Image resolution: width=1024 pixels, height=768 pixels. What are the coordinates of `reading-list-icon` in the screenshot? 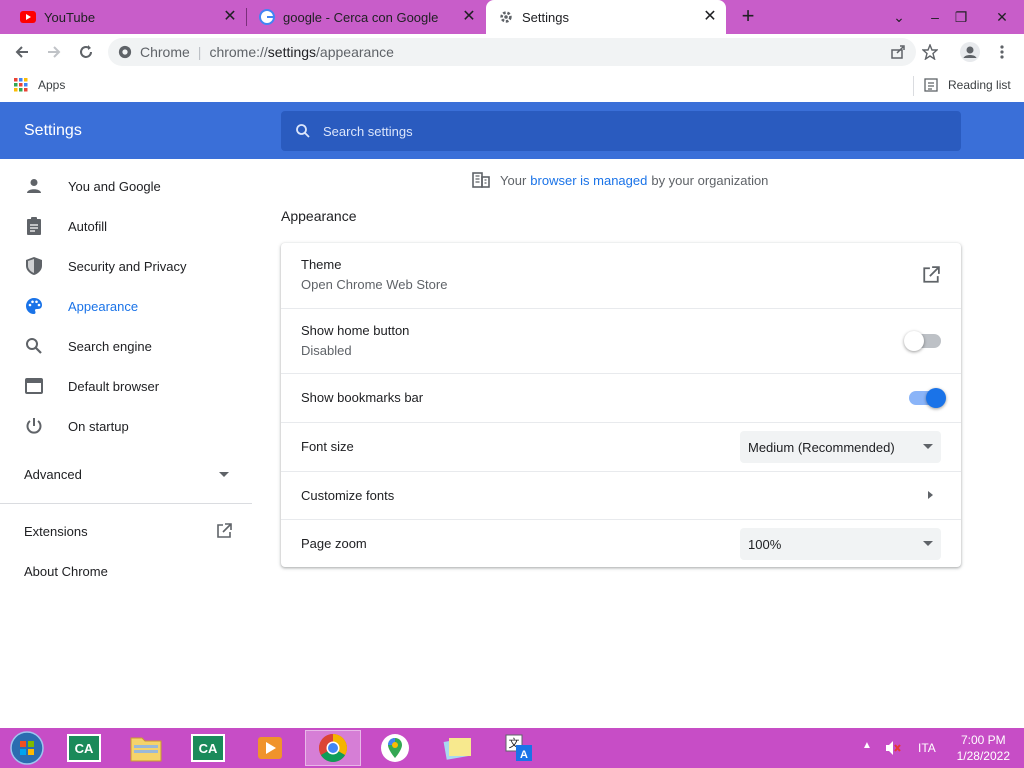 It's located at (931, 85).